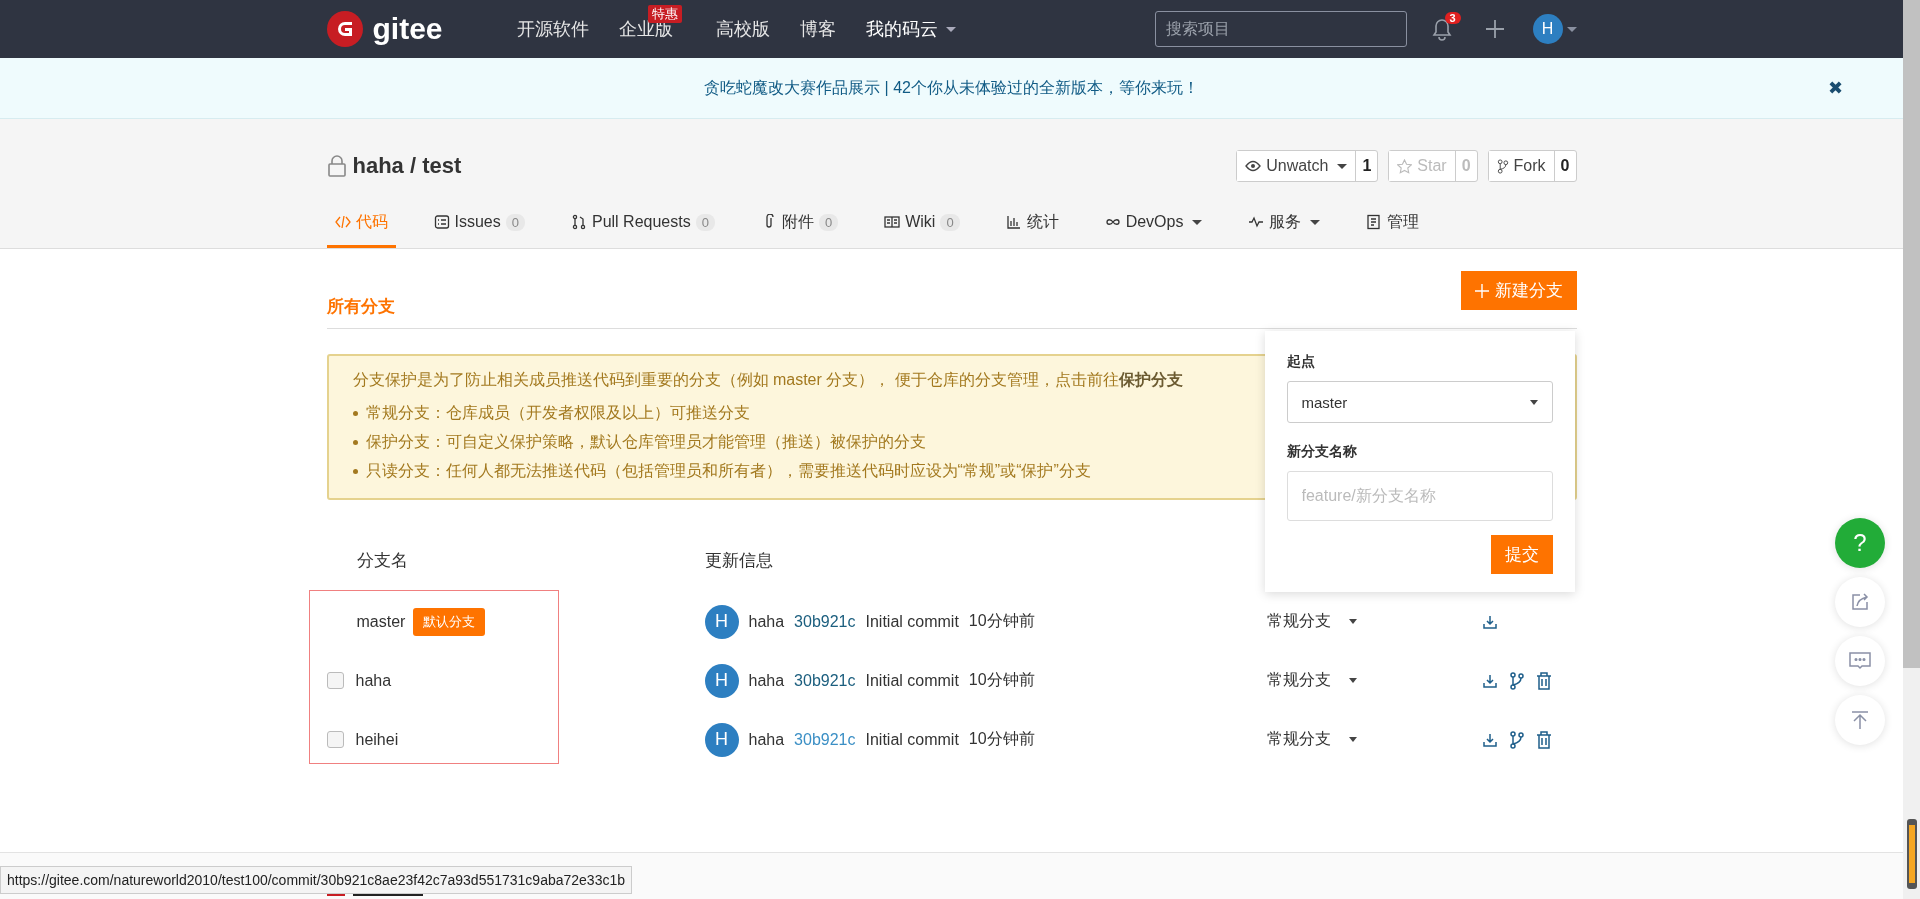 This screenshot has height=899, width=1920. What do you see at coordinates (1301, 362) in the screenshot?
I see `field-label: 起点` at bounding box center [1301, 362].